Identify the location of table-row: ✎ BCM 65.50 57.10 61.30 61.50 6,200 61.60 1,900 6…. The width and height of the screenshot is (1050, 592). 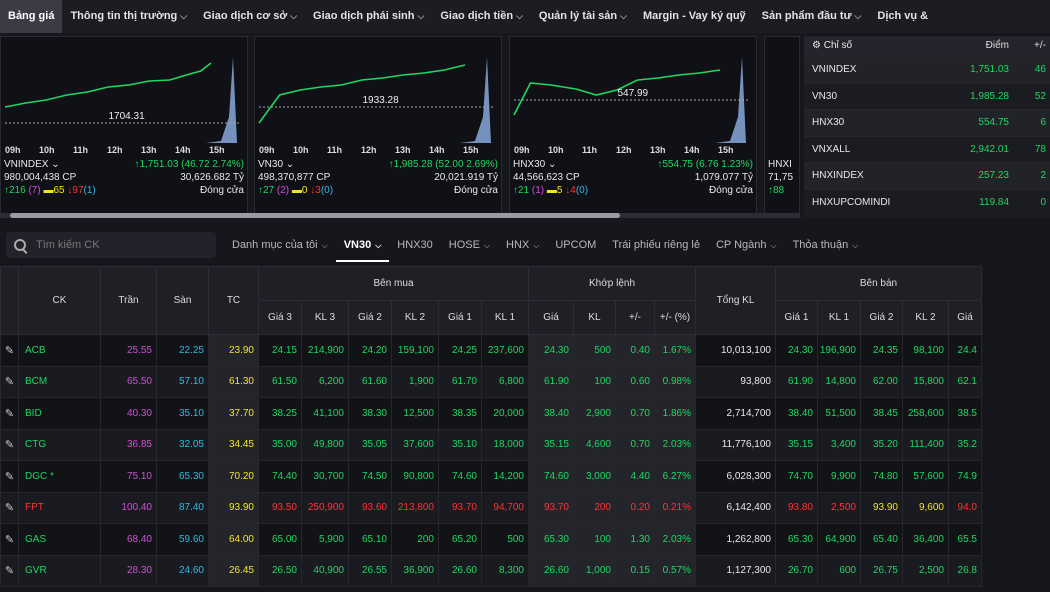
(491, 381).